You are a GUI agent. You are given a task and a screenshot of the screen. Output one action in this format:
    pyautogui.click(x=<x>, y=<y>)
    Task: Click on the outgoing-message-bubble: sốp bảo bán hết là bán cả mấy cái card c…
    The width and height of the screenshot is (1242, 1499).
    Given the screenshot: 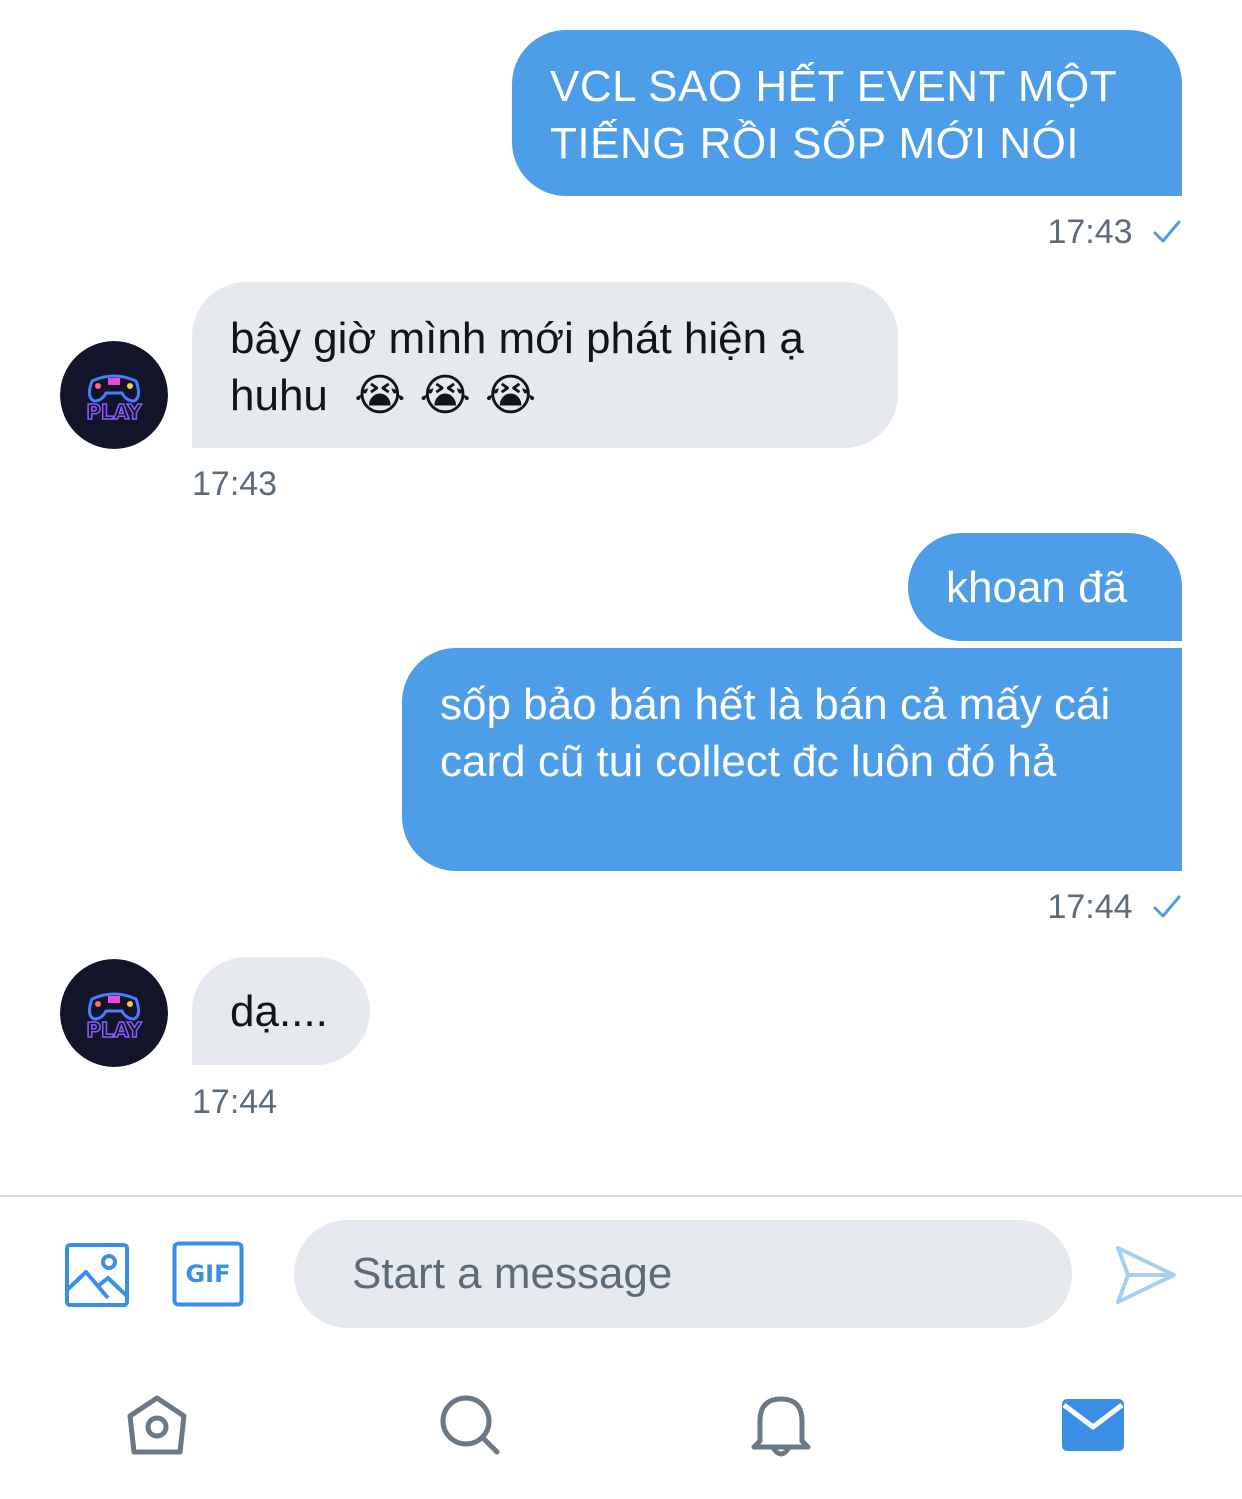 What is the action you would take?
    pyautogui.click(x=792, y=759)
    